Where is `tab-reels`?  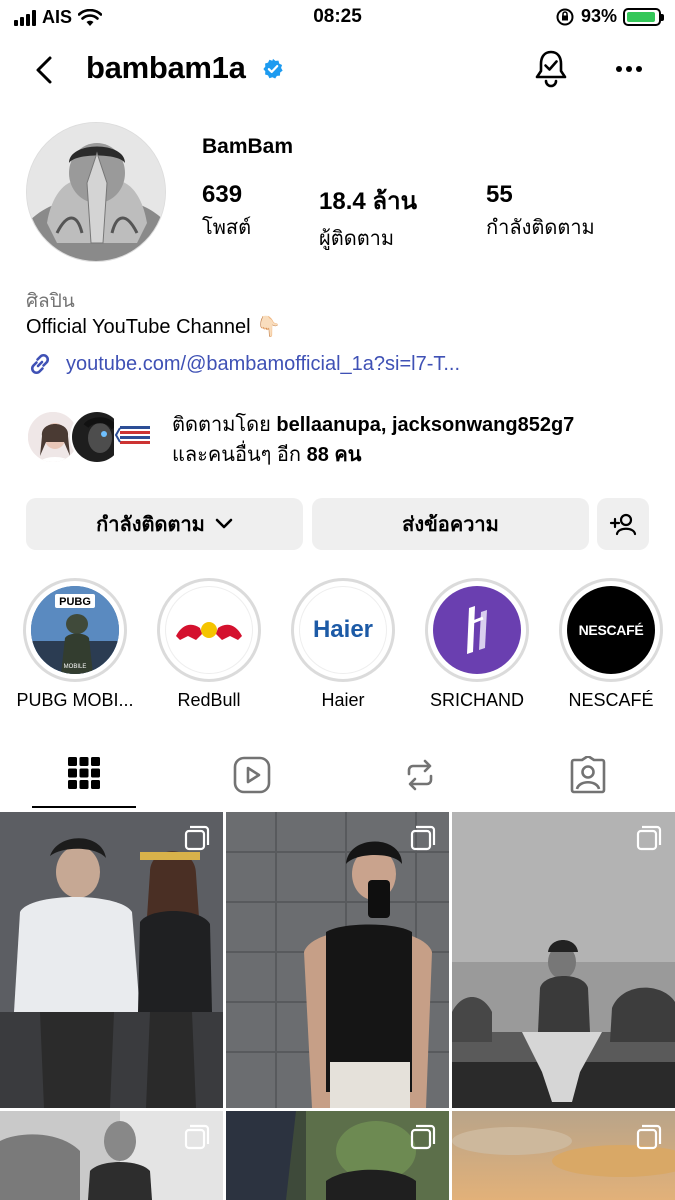
tab-reels is located at coordinates (252, 779).